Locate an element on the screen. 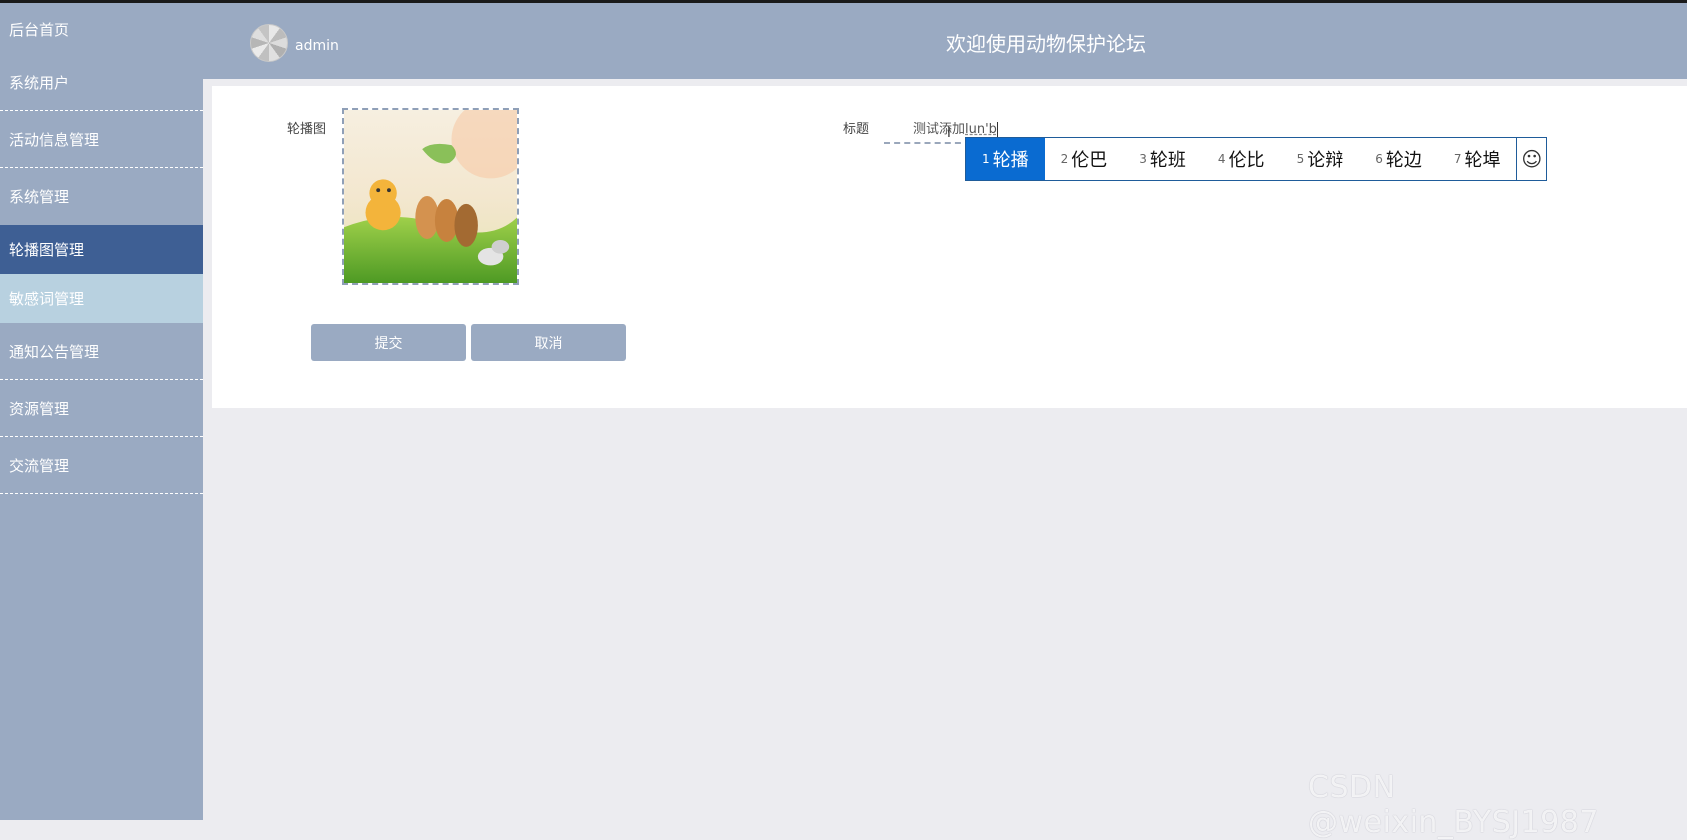 This screenshot has height=840, width=1687. carousel-image-upload is located at coordinates (430, 196).